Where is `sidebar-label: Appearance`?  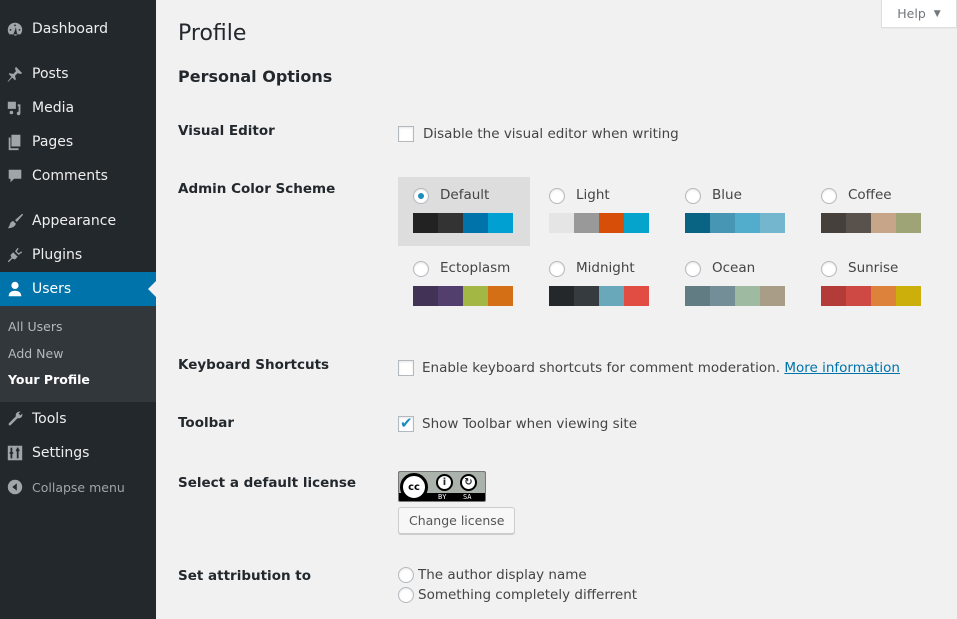 sidebar-label: Appearance is located at coordinates (74, 221).